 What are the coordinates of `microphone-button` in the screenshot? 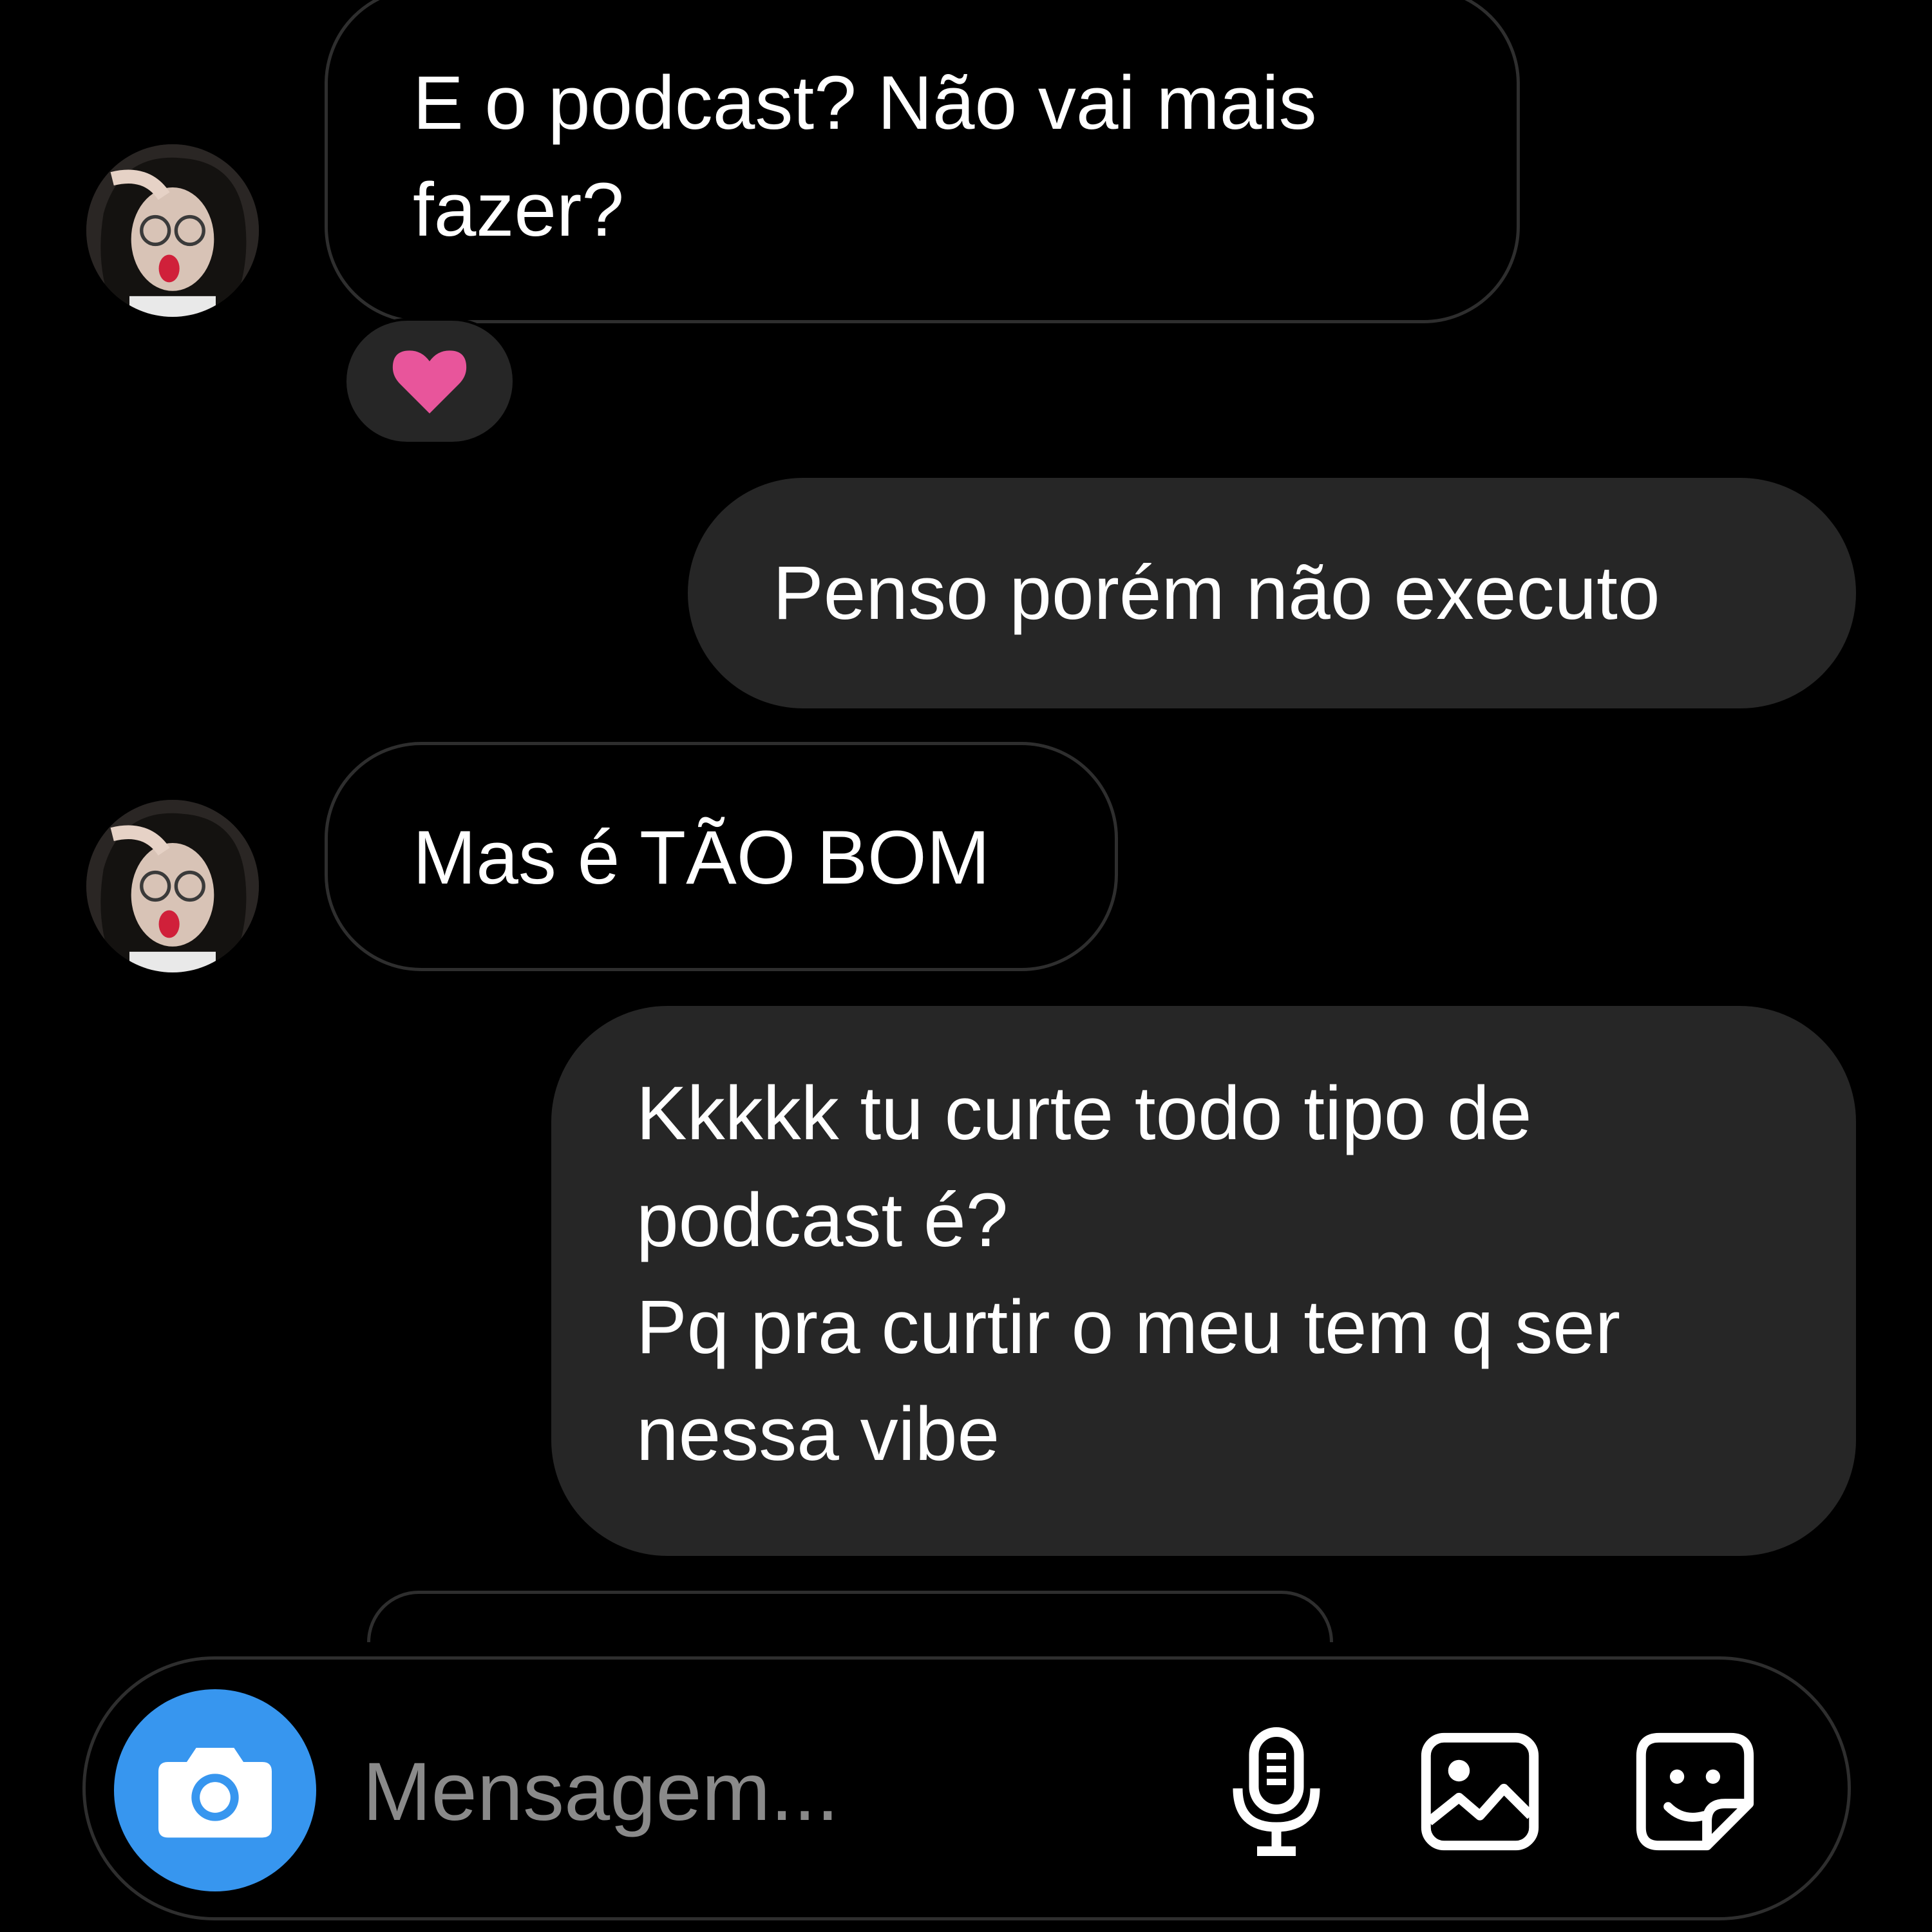 It's located at (1276, 1791).